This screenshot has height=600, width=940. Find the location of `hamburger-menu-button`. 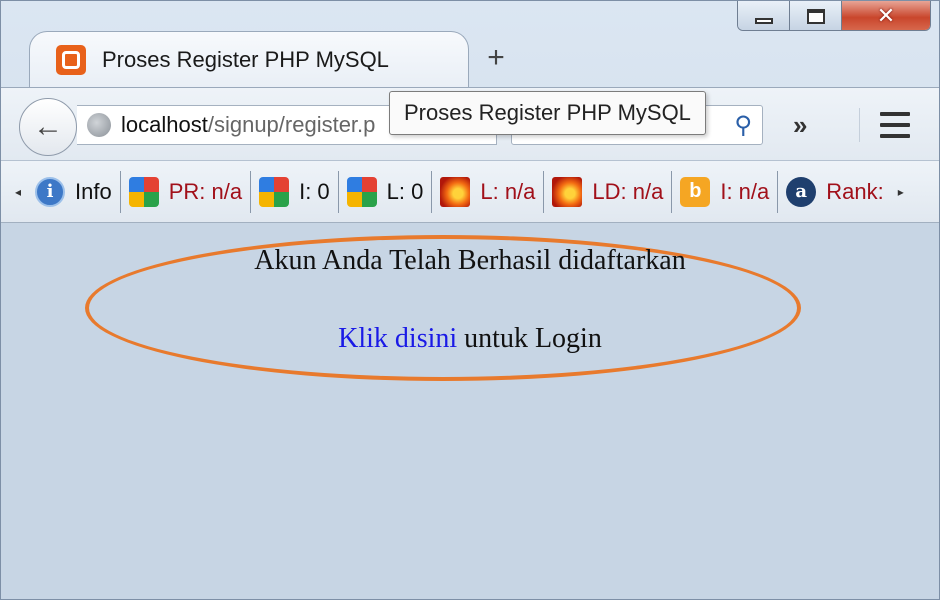

hamburger-menu-button is located at coordinates (889, 125).